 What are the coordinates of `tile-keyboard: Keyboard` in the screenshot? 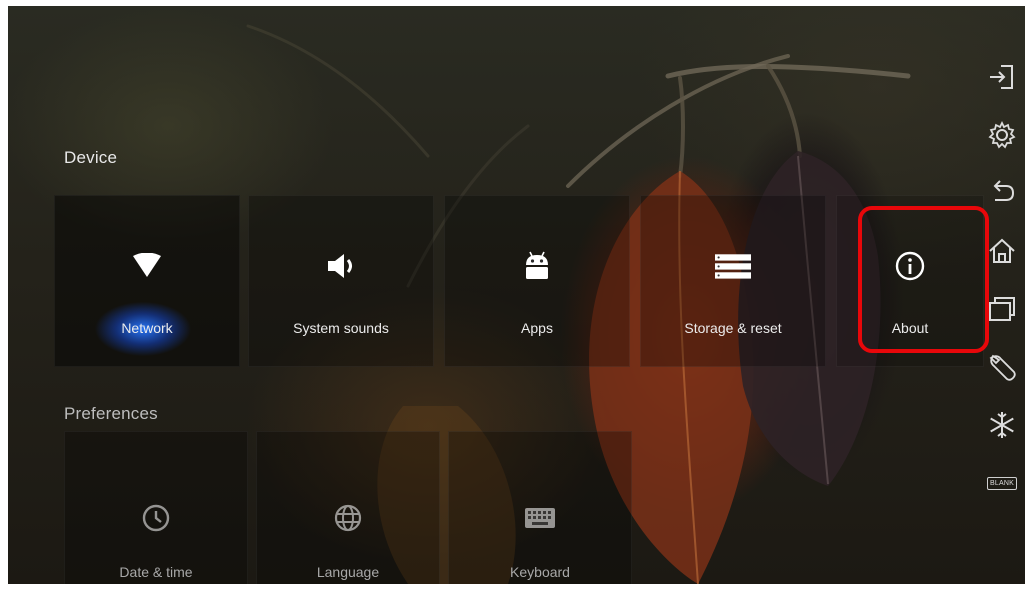 It's located at (540, 507).